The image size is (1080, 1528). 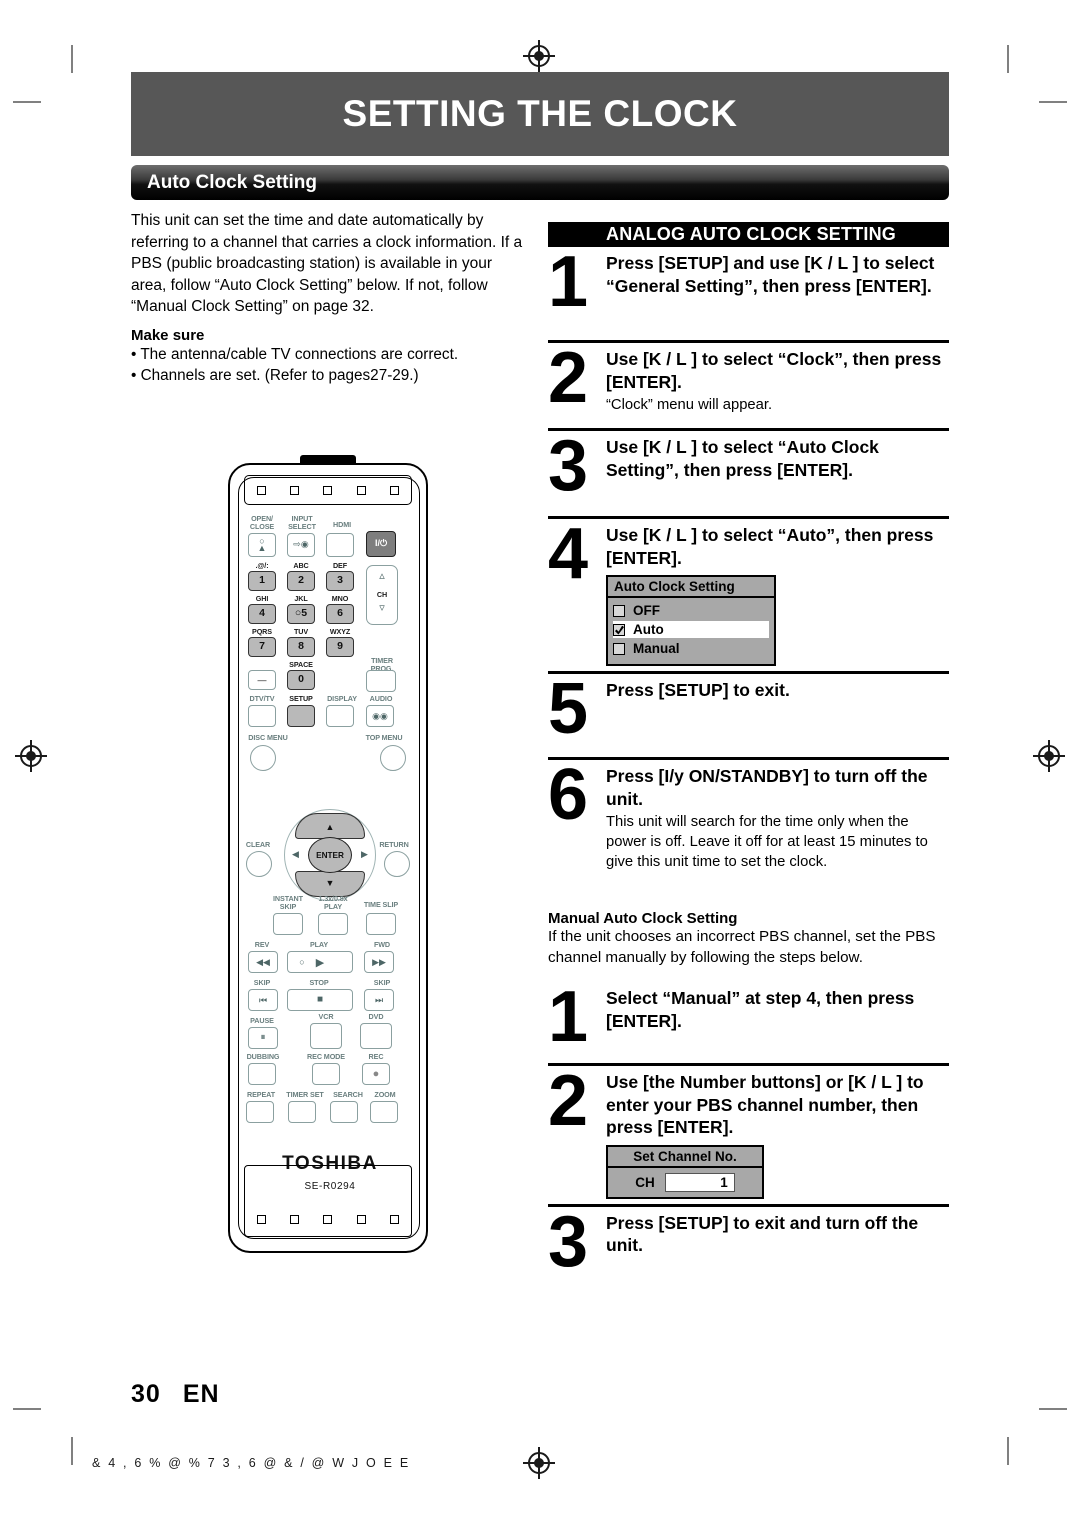 What do you see at coordinates (295, 854) in the screenshot?
I see `arrow-left-icon: ◀` at bounding box center [295, 854].